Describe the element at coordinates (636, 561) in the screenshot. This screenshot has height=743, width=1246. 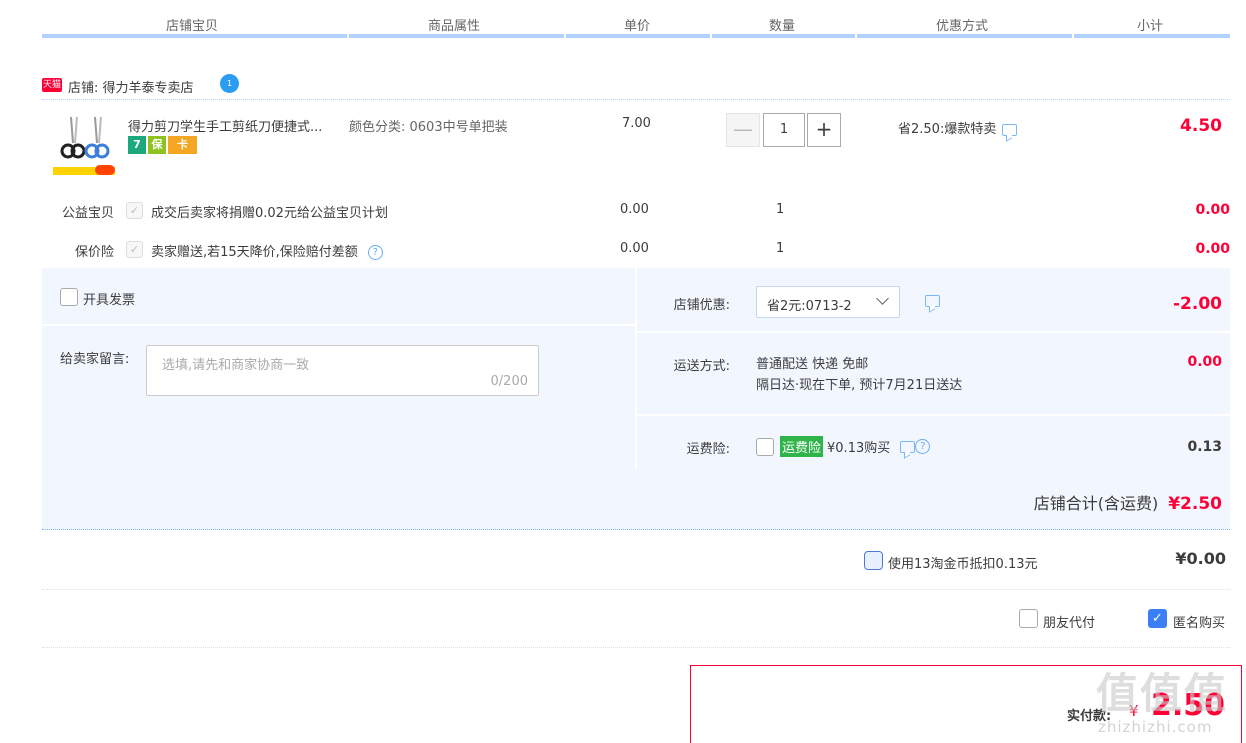
I see `taobao-coins-row: 使用13淘金币抵扣0.13元 ¥0.00` at that location.